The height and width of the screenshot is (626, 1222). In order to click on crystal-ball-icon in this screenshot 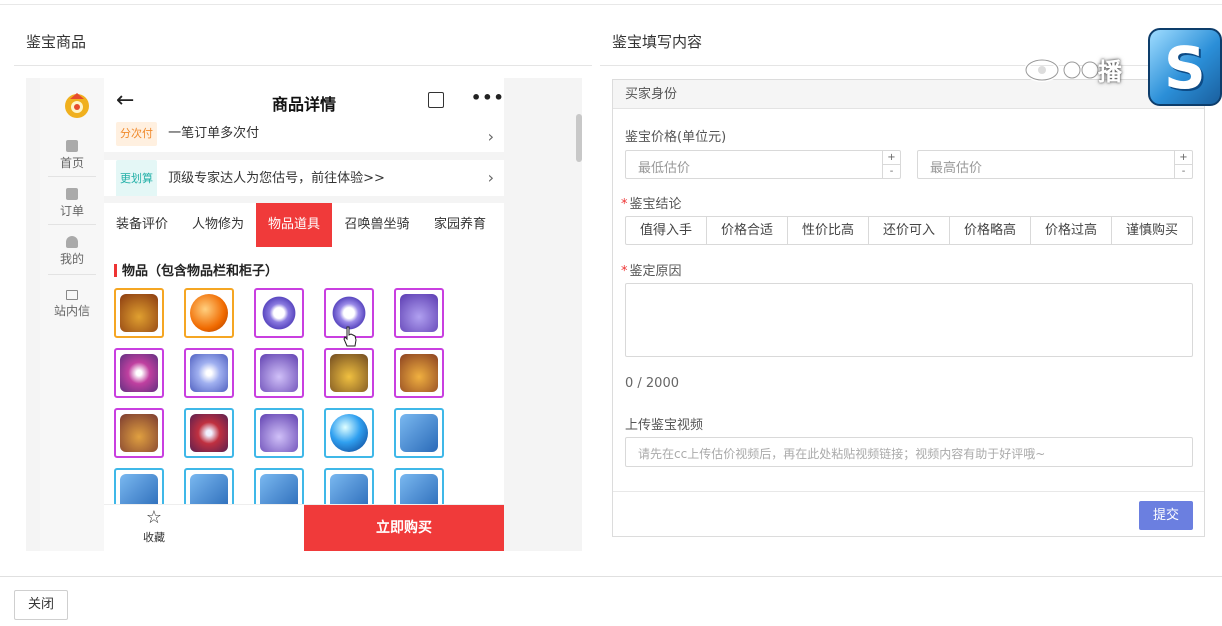, I will do `click(349, 433)`.